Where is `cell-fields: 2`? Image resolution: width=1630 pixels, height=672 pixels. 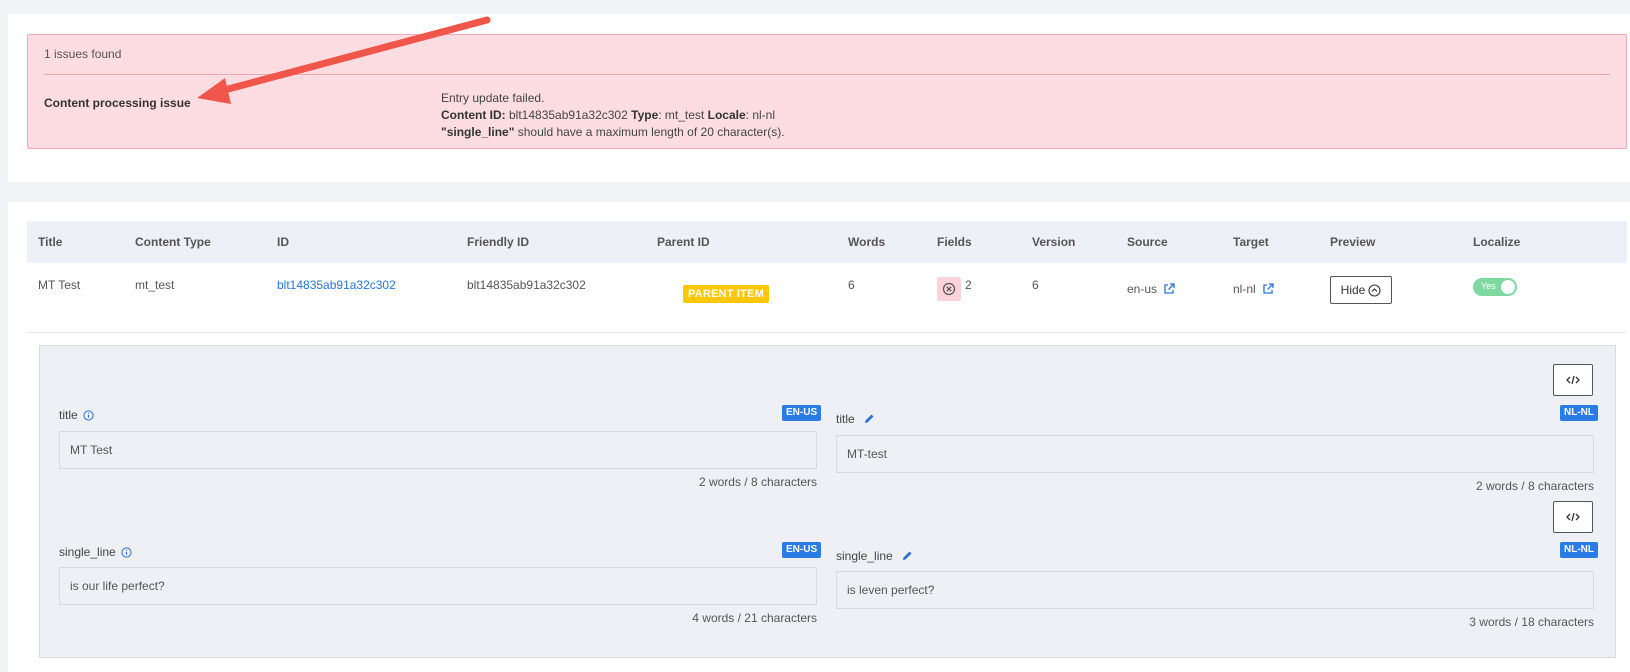
cell-fields: 2 is located at coordinates (968, 285).